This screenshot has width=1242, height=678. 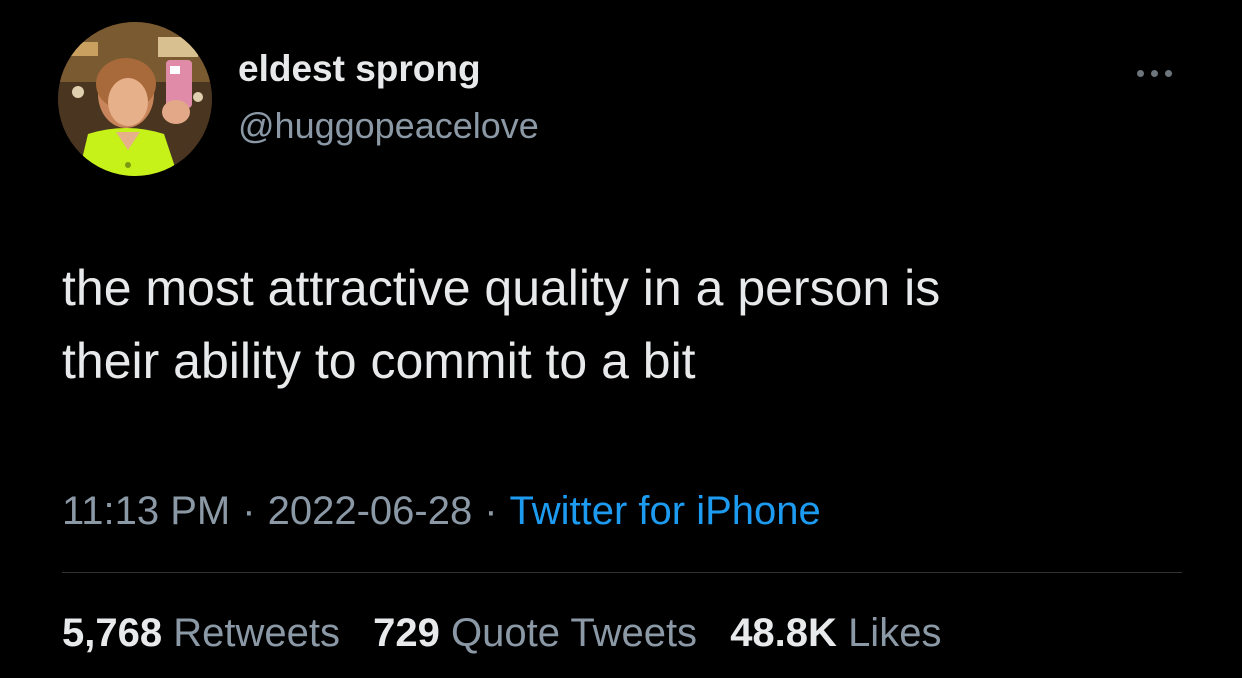 What do you see at coordinates (370, 511) in the screenshot?
I see `tweet-date: 2022-06-28` at bounding box center [370, 511].